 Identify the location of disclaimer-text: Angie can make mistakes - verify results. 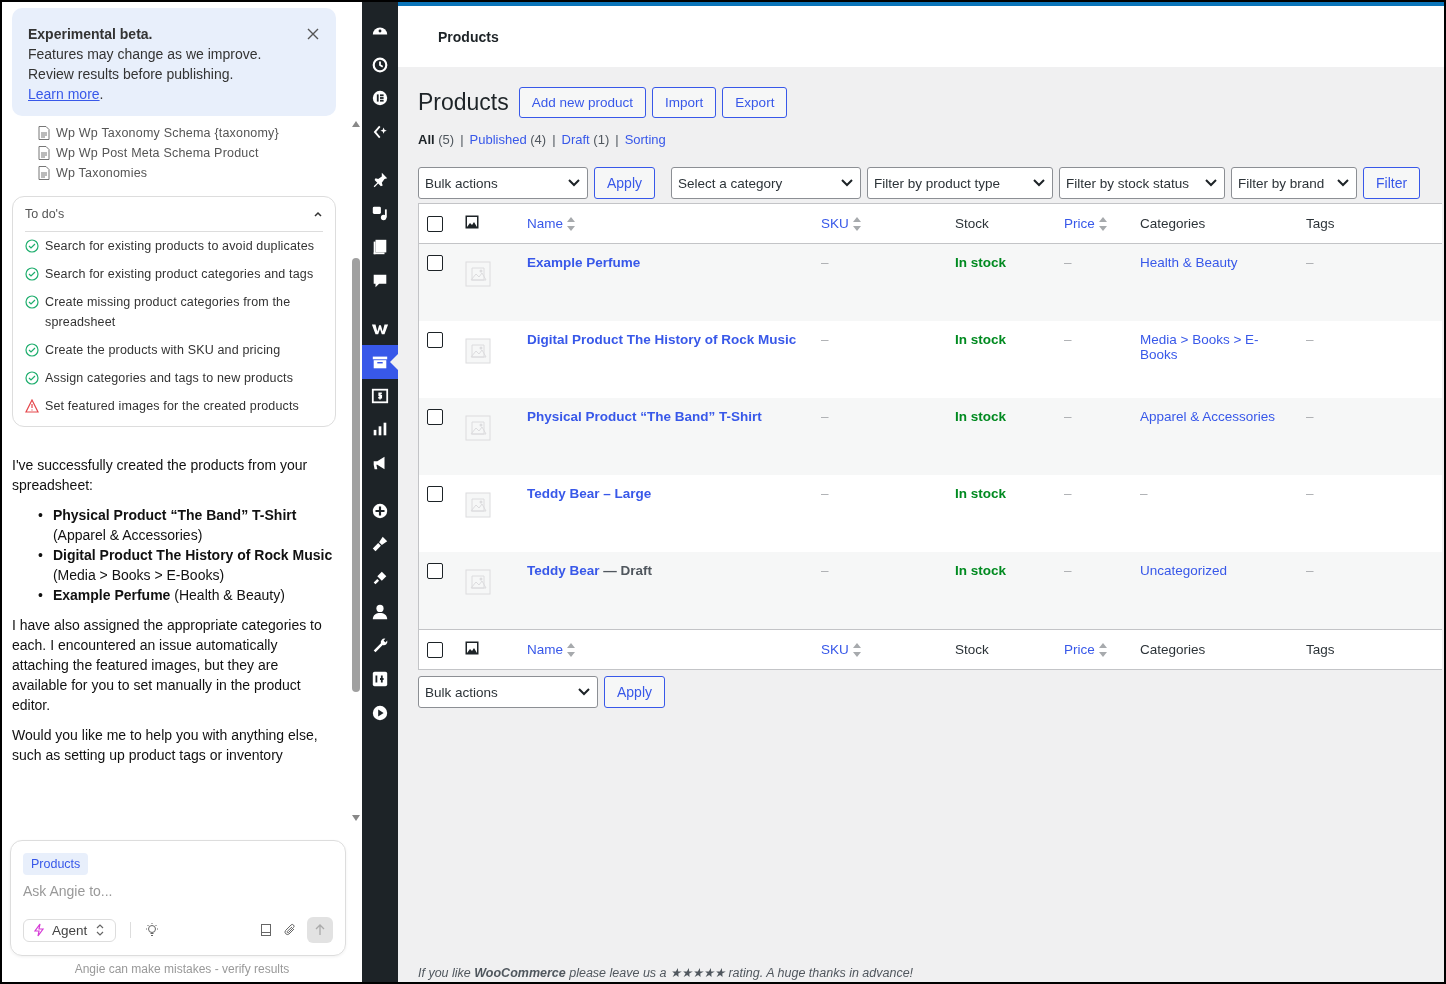
(182, 969).